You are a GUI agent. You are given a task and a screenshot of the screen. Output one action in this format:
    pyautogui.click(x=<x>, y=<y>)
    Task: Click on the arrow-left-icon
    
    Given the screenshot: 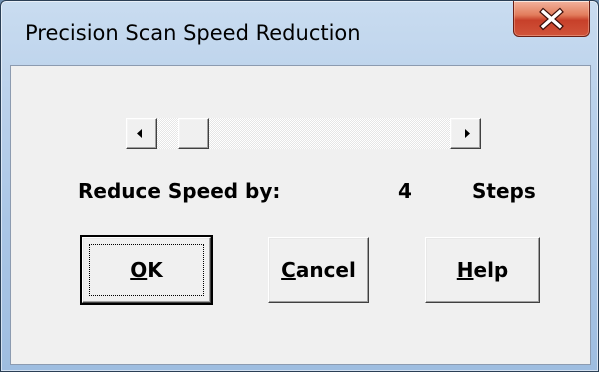 What is the action you would take?
    pyautogui.click(x=139, y=133)
    